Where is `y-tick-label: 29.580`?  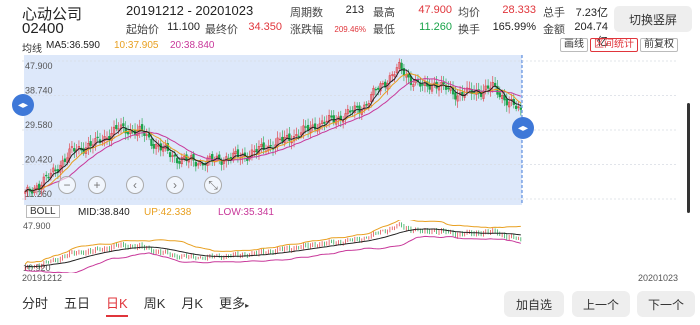
y-tick-label: 29.580 is located at coordinates (39, 125).